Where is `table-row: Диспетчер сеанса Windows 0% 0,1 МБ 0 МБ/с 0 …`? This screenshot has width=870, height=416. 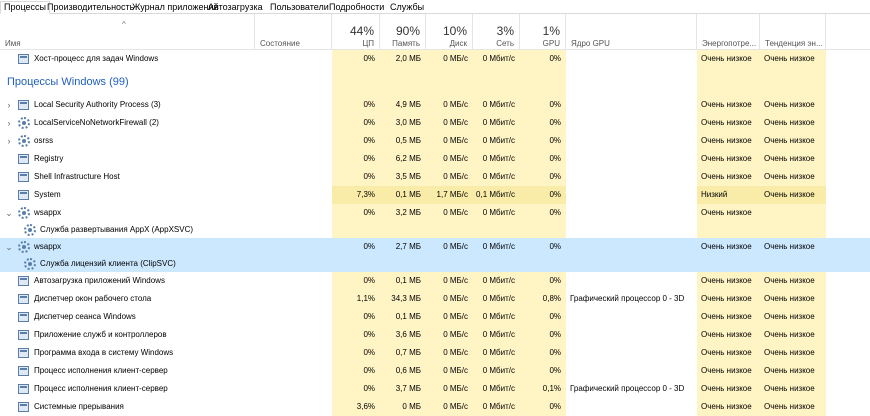 table-row: Диспетчер сеанса Windows 0% 0,1 МБ 0 МБ/с 0 … is located at coordinates (435, 317).